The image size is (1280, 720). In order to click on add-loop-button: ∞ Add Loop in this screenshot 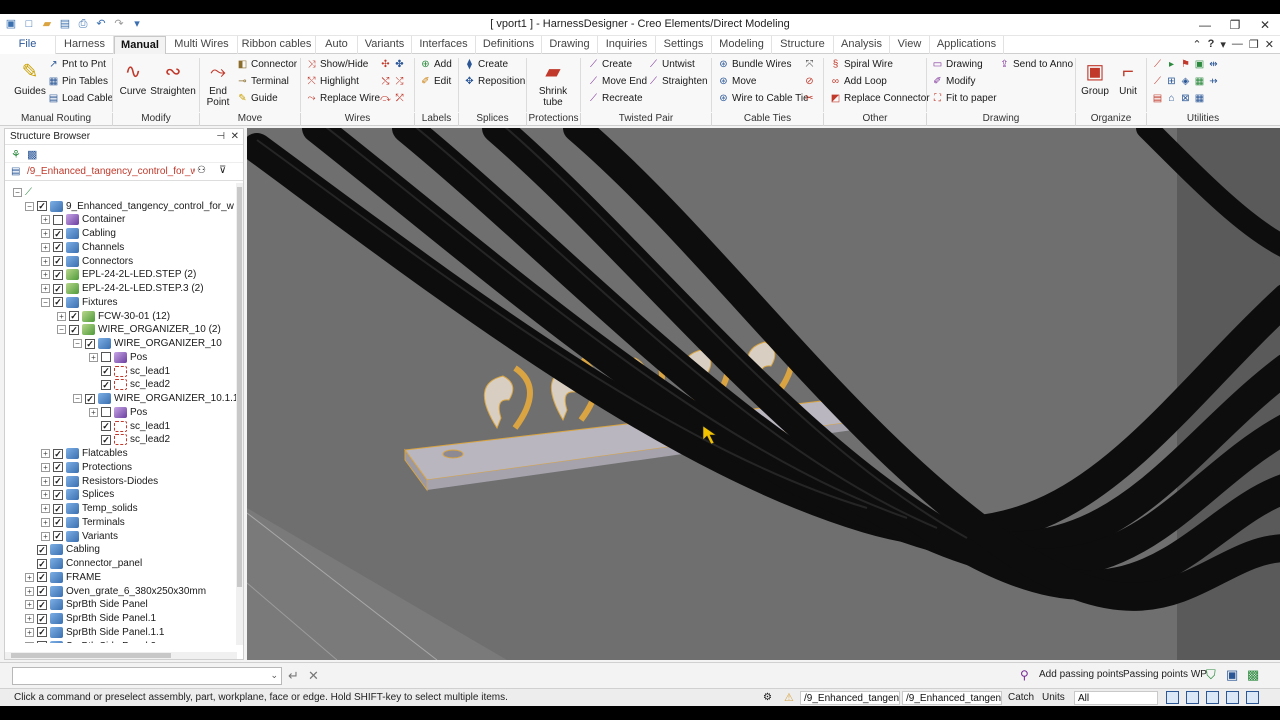, I will do `click(858, 81)`.